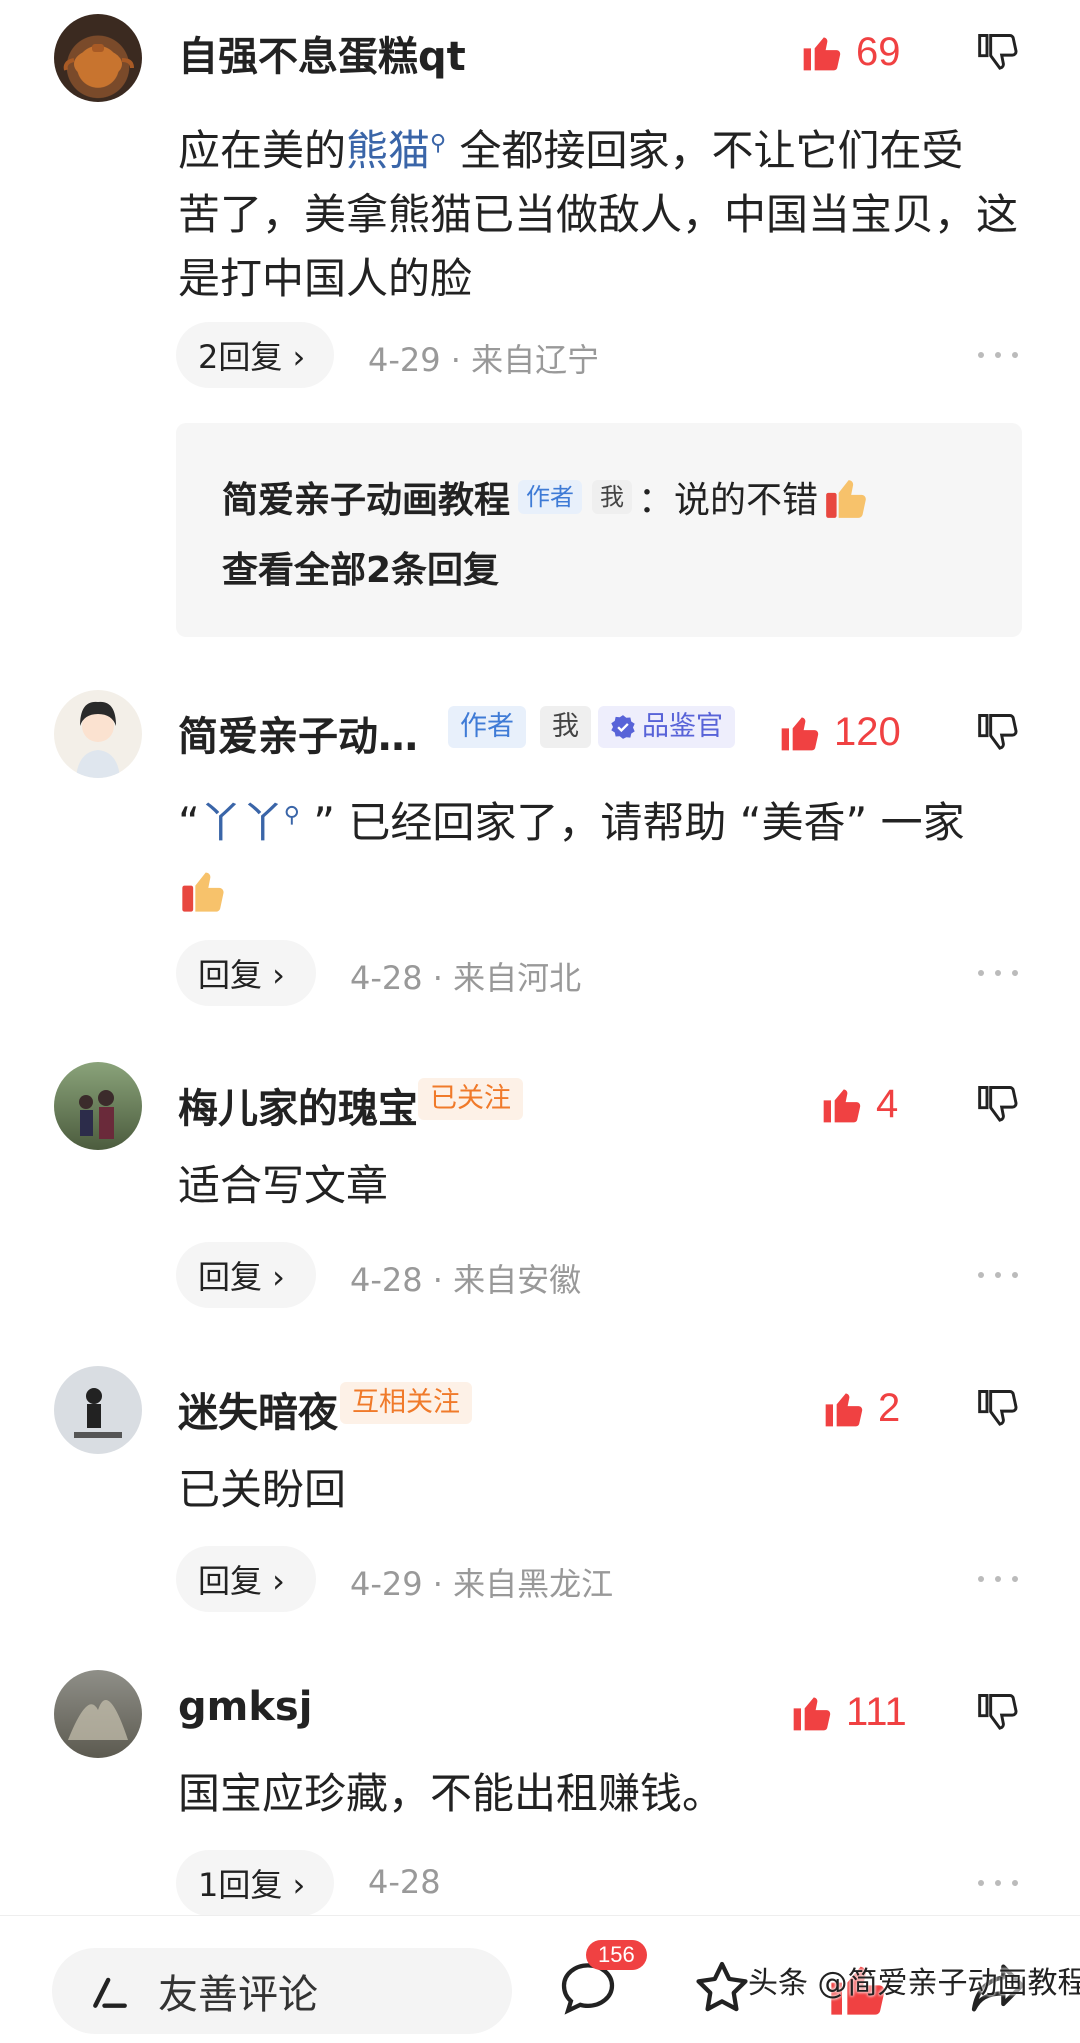 This screenshot has height=2043, width=1080. I want to click on comment-text: “丫丫⚲ ” 已经回家了，请帮助 “美香” 一家, so click(603, 851).